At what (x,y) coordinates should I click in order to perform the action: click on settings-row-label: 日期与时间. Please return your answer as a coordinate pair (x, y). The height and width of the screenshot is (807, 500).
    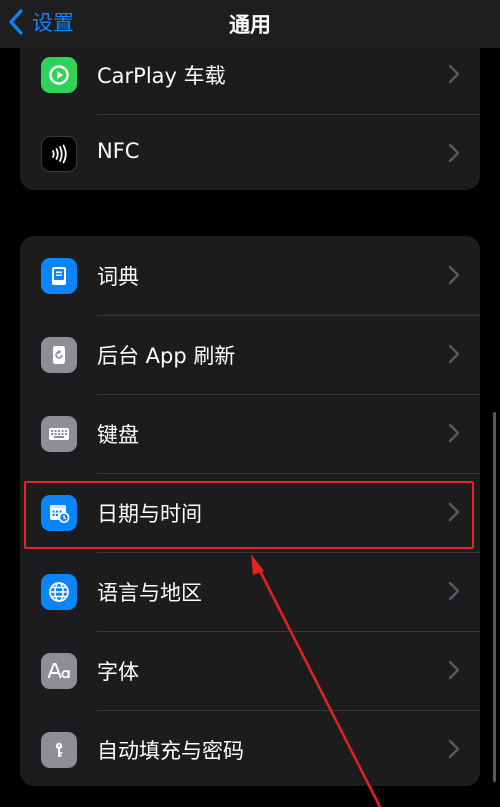
    Looking at the image, I should click on (149, 514).